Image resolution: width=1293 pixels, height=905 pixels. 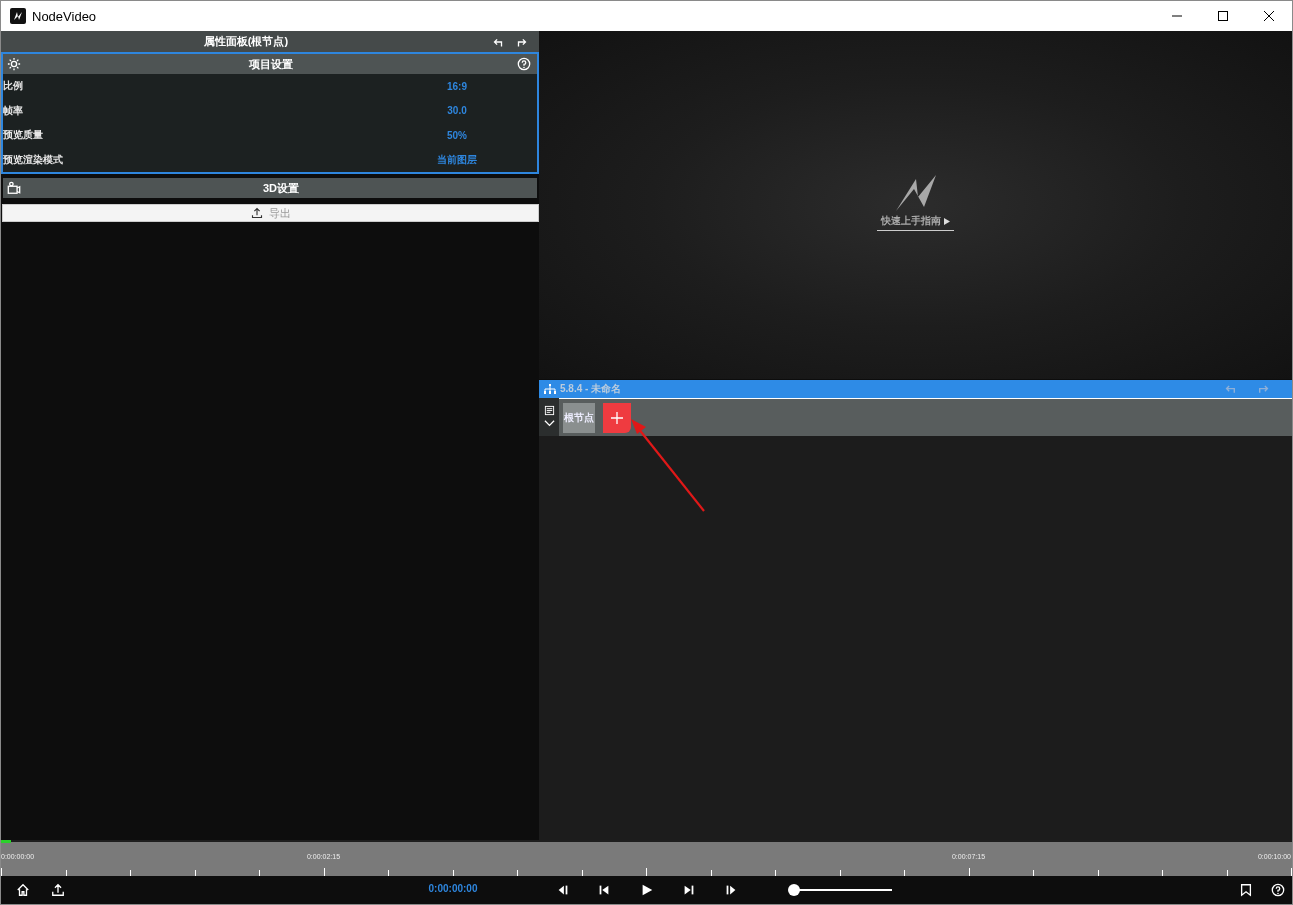 What do you see at coordinates (18, 16) in the screenshot?
I see `app-logo-icon` at bounding box center [18, 16].